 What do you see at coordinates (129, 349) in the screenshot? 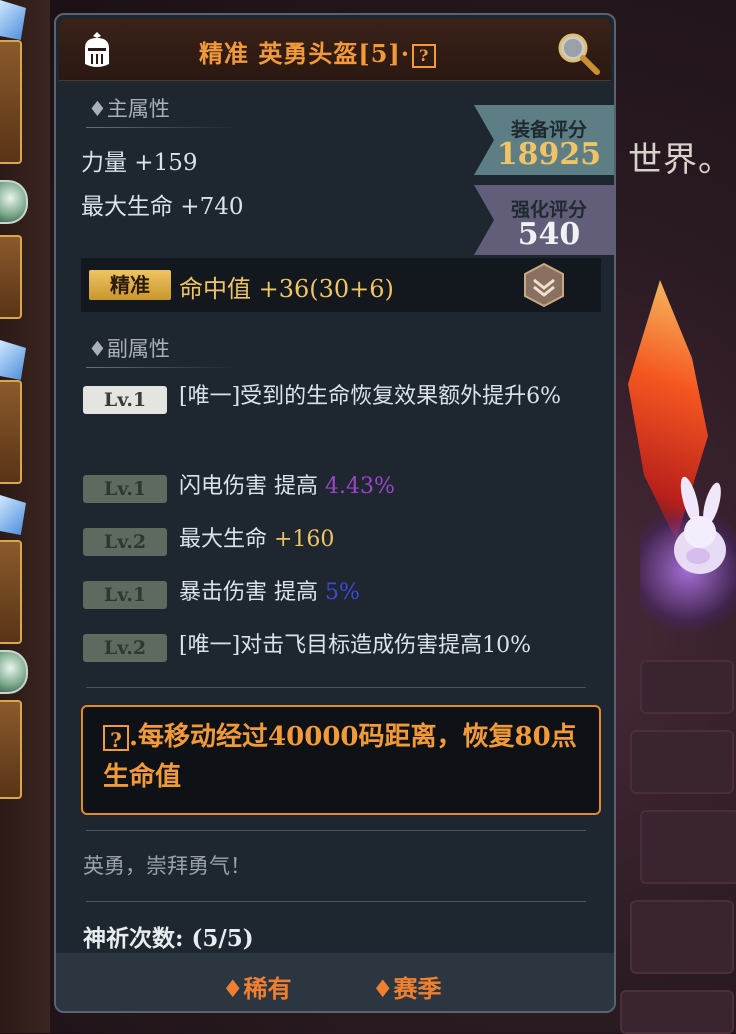
I see `sub-attr-title: ♦副属性` at bounding box center [129, 349].